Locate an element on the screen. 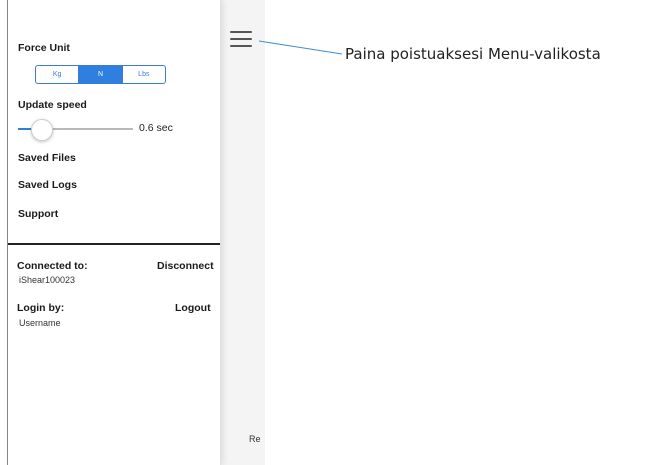 This screenshot has width=668, height=465. menu-item-support: Support is located at coordinates (38, 214).